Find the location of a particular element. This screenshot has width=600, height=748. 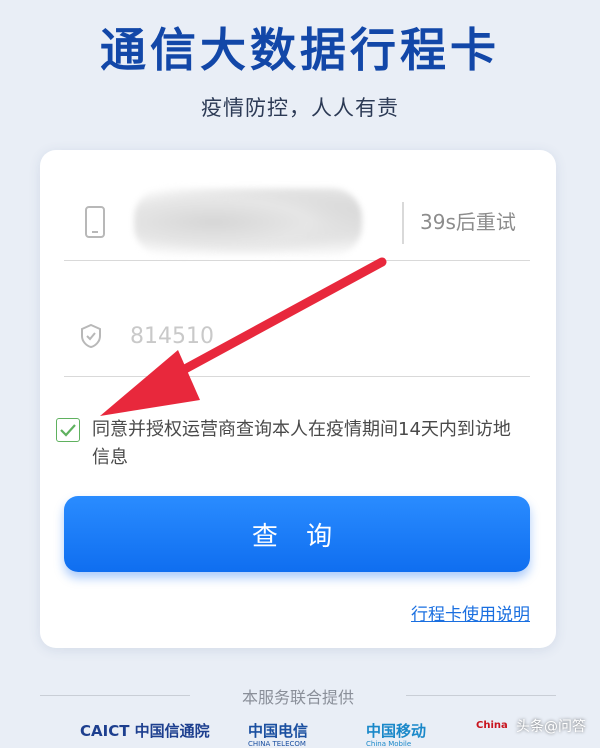

verification-code-input is located at coordinates (320, 336).